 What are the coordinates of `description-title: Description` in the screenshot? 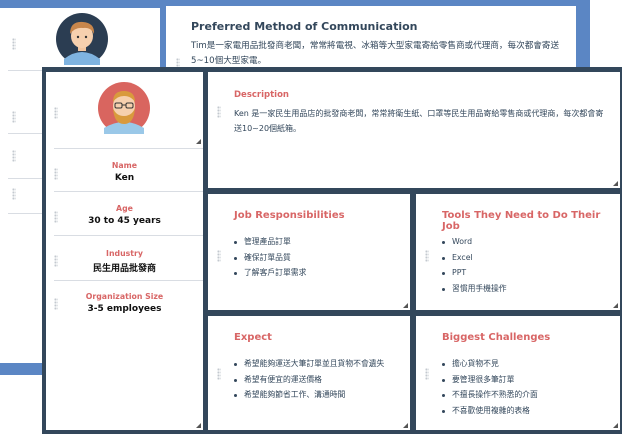 It's located at (261, 95).